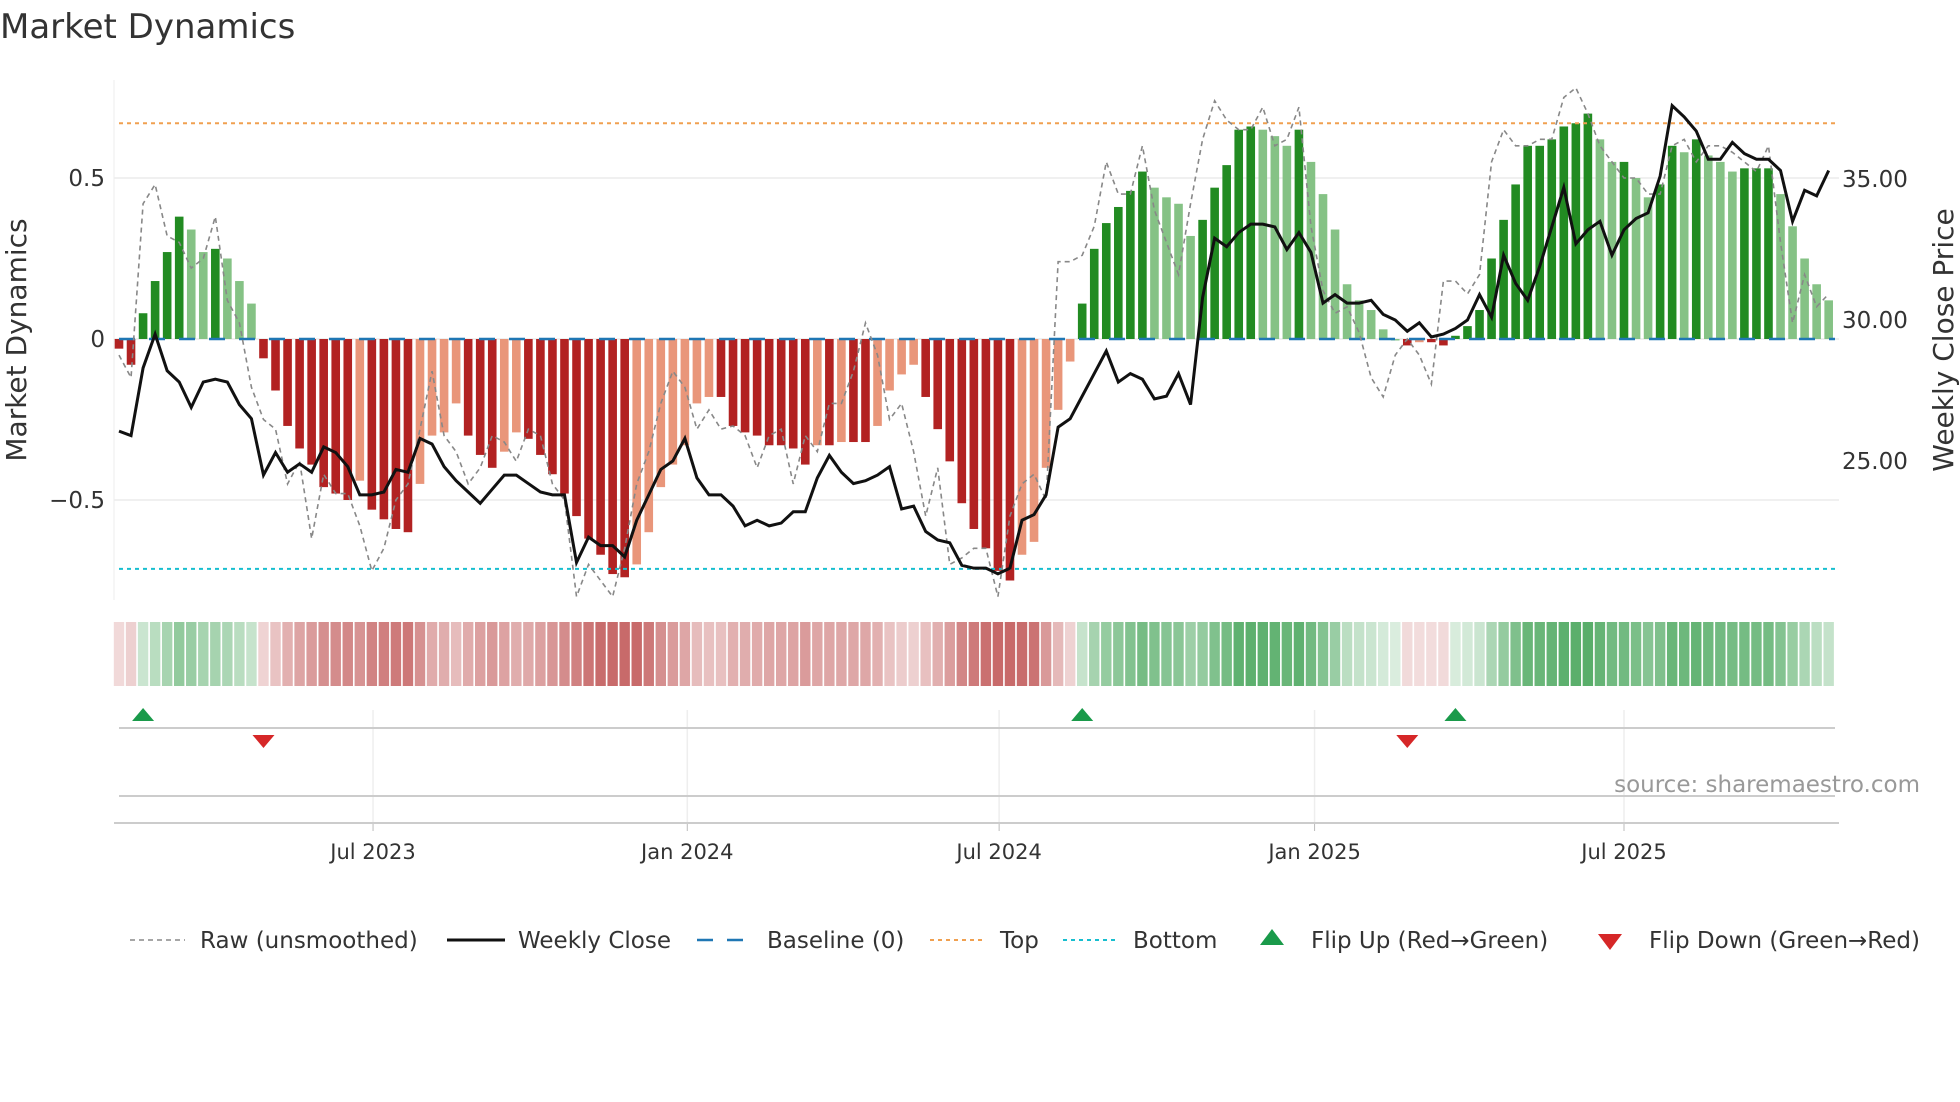 The height and width of the screenshot is (1102, 1960). Describe the element at coordinates (1313, 852) in the screenshot. I see `x-tick-label: Jan 2025` at that location.